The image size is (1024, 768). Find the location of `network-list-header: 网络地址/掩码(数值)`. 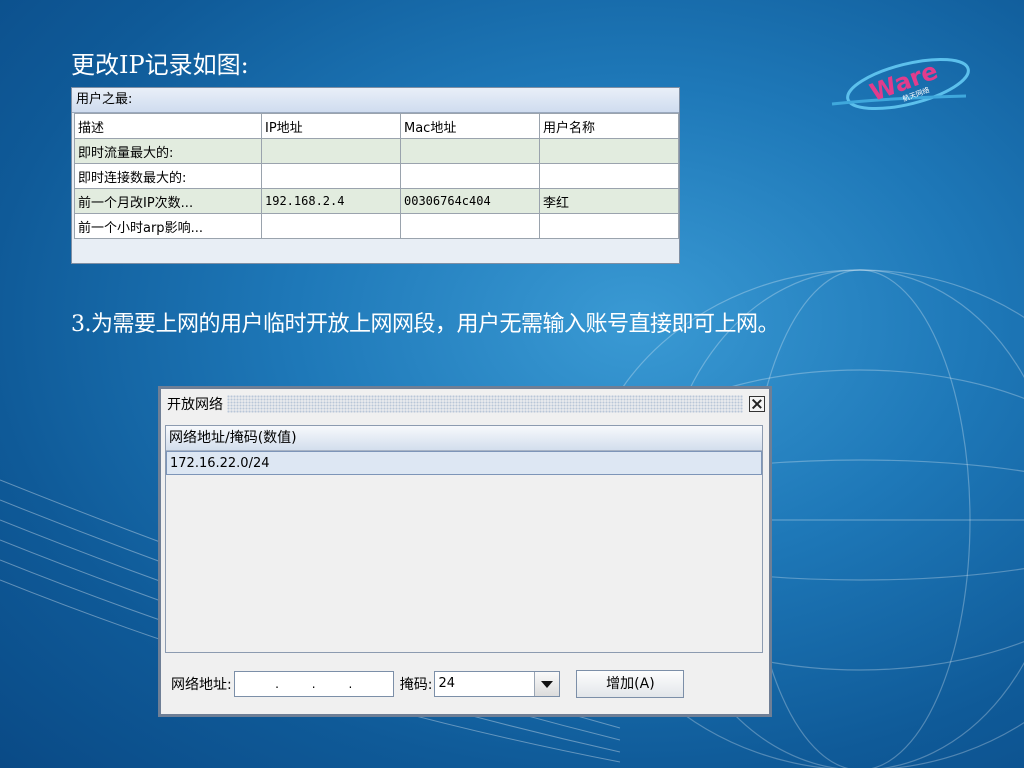

network-list-header: 网络地址/掩码(数值) is located at coordinates (464, 438).